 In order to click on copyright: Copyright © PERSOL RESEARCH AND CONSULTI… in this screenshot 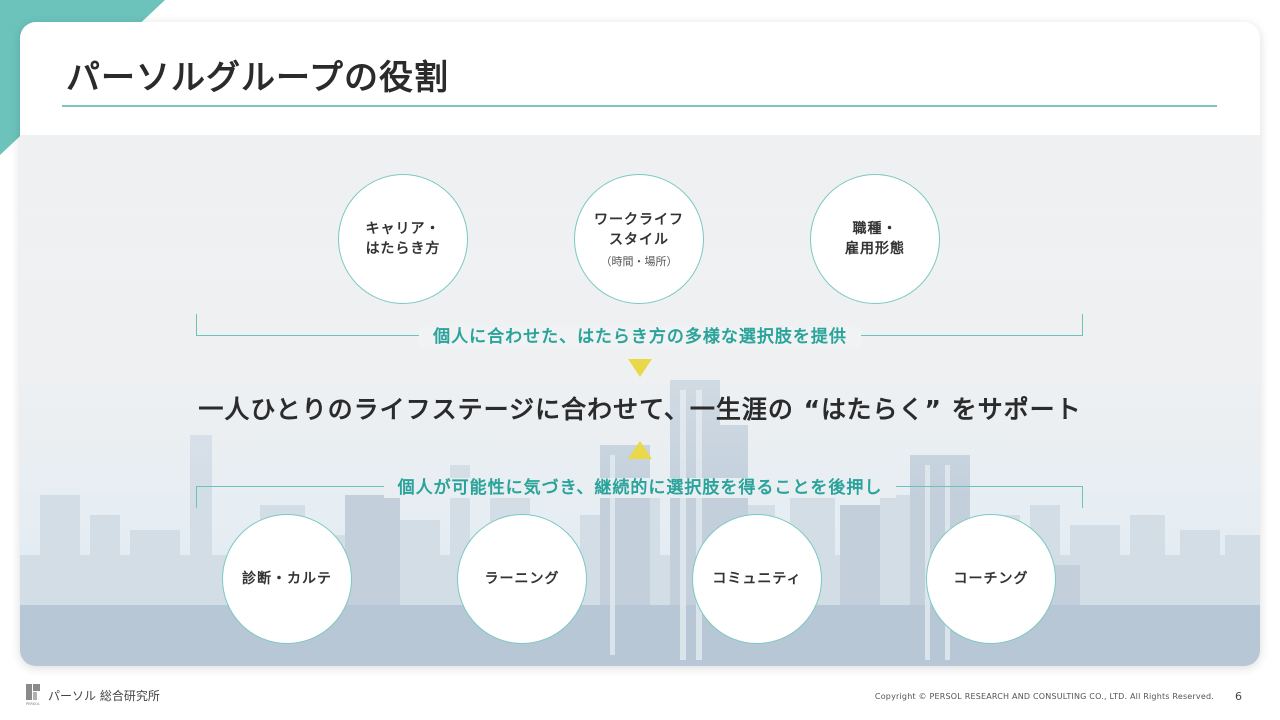, I will do `click(1044, 696)`.